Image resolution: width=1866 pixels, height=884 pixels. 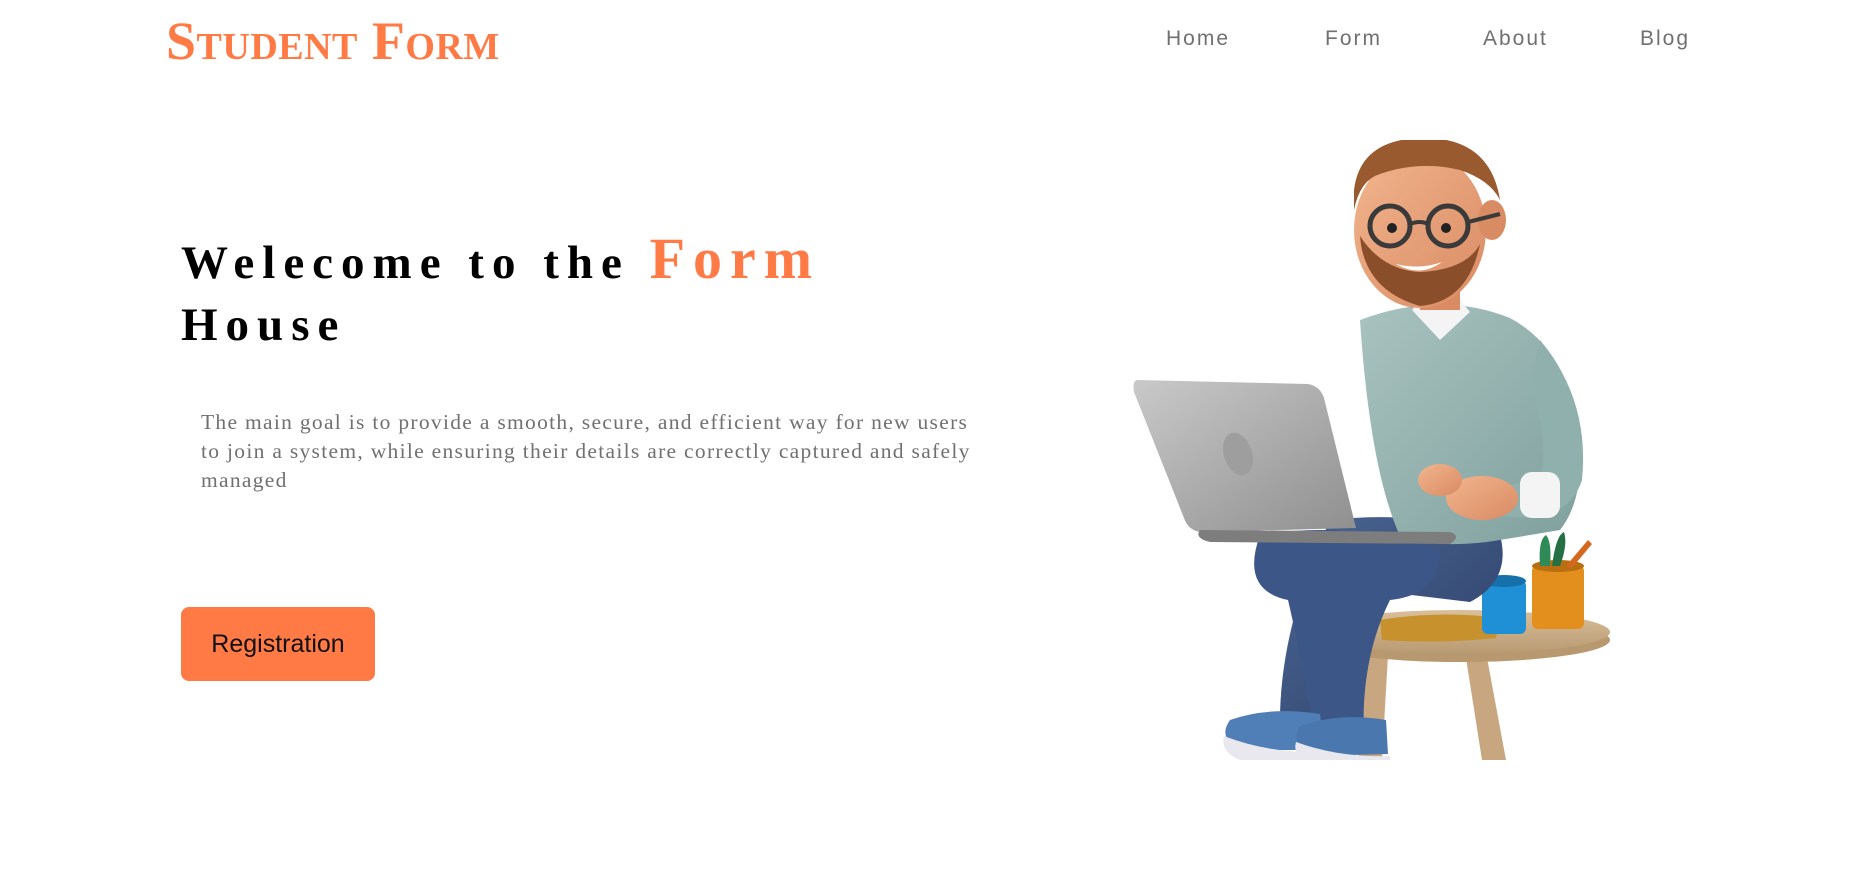 I want to click on hero-title-part1: Welecome to the, so click(x=405, y=263).